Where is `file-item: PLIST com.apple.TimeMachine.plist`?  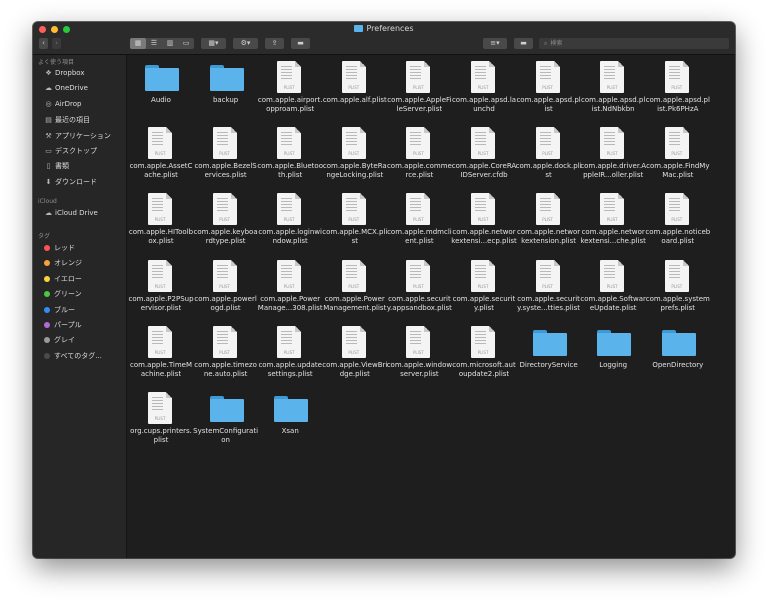
file-item: PLIST com.apple.TimeMachine.plist is located at coordinates (161, 356).